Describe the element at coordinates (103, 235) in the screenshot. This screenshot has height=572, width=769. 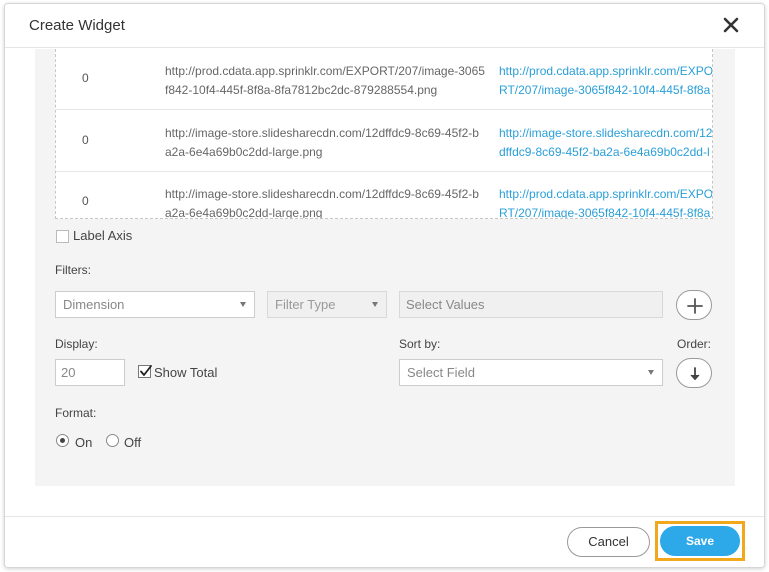
I see `label-axis-label: Label Axis` at that location.